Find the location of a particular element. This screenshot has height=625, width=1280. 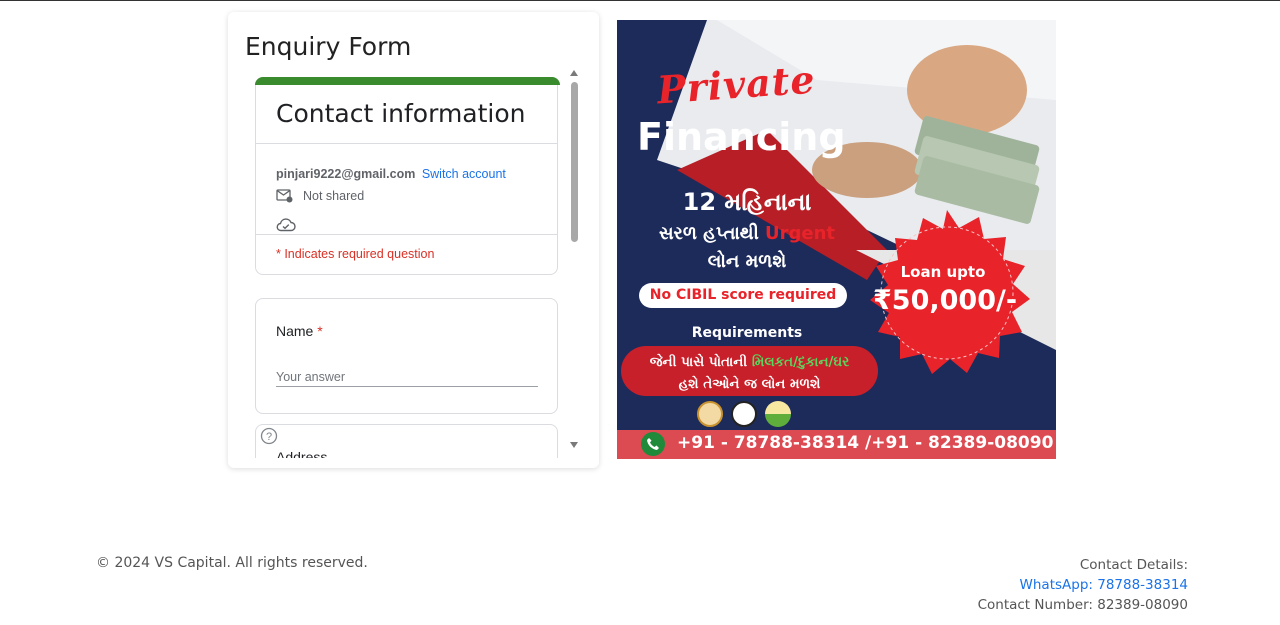

ad-requirement-line-2: હશે તેઓને જ લોન મળશે is located at coordinates (749, 384).